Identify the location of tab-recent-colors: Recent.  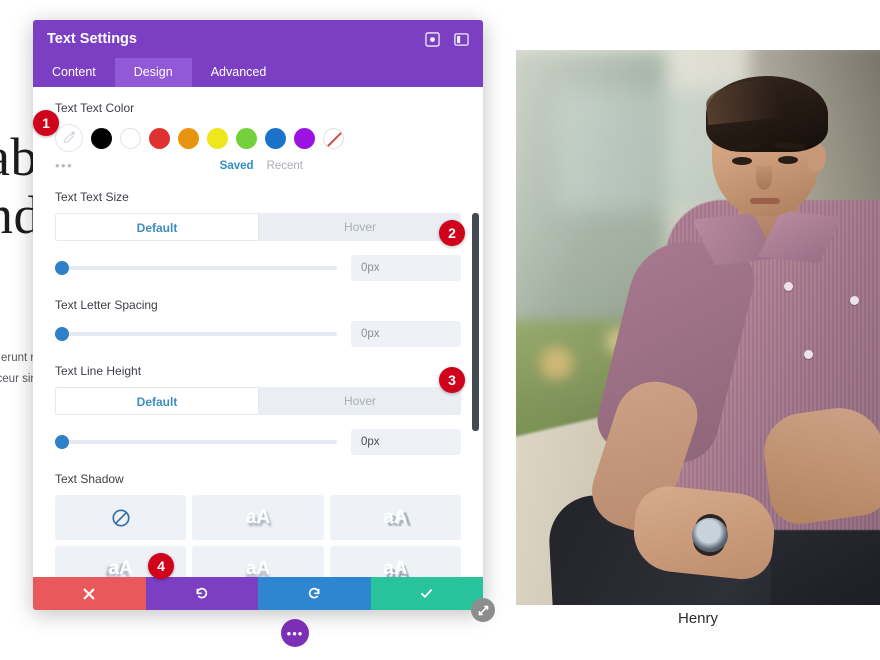
(285, 166).